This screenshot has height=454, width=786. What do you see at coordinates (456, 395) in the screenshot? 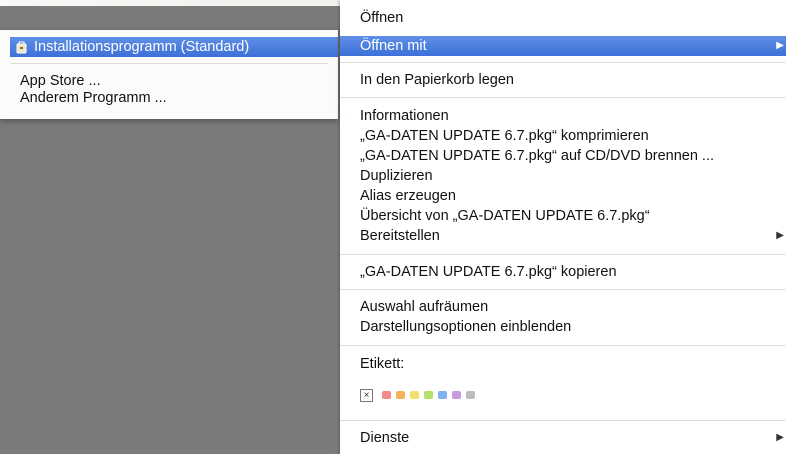
I see `tag-purple-button` at bounding box center [456, 395].